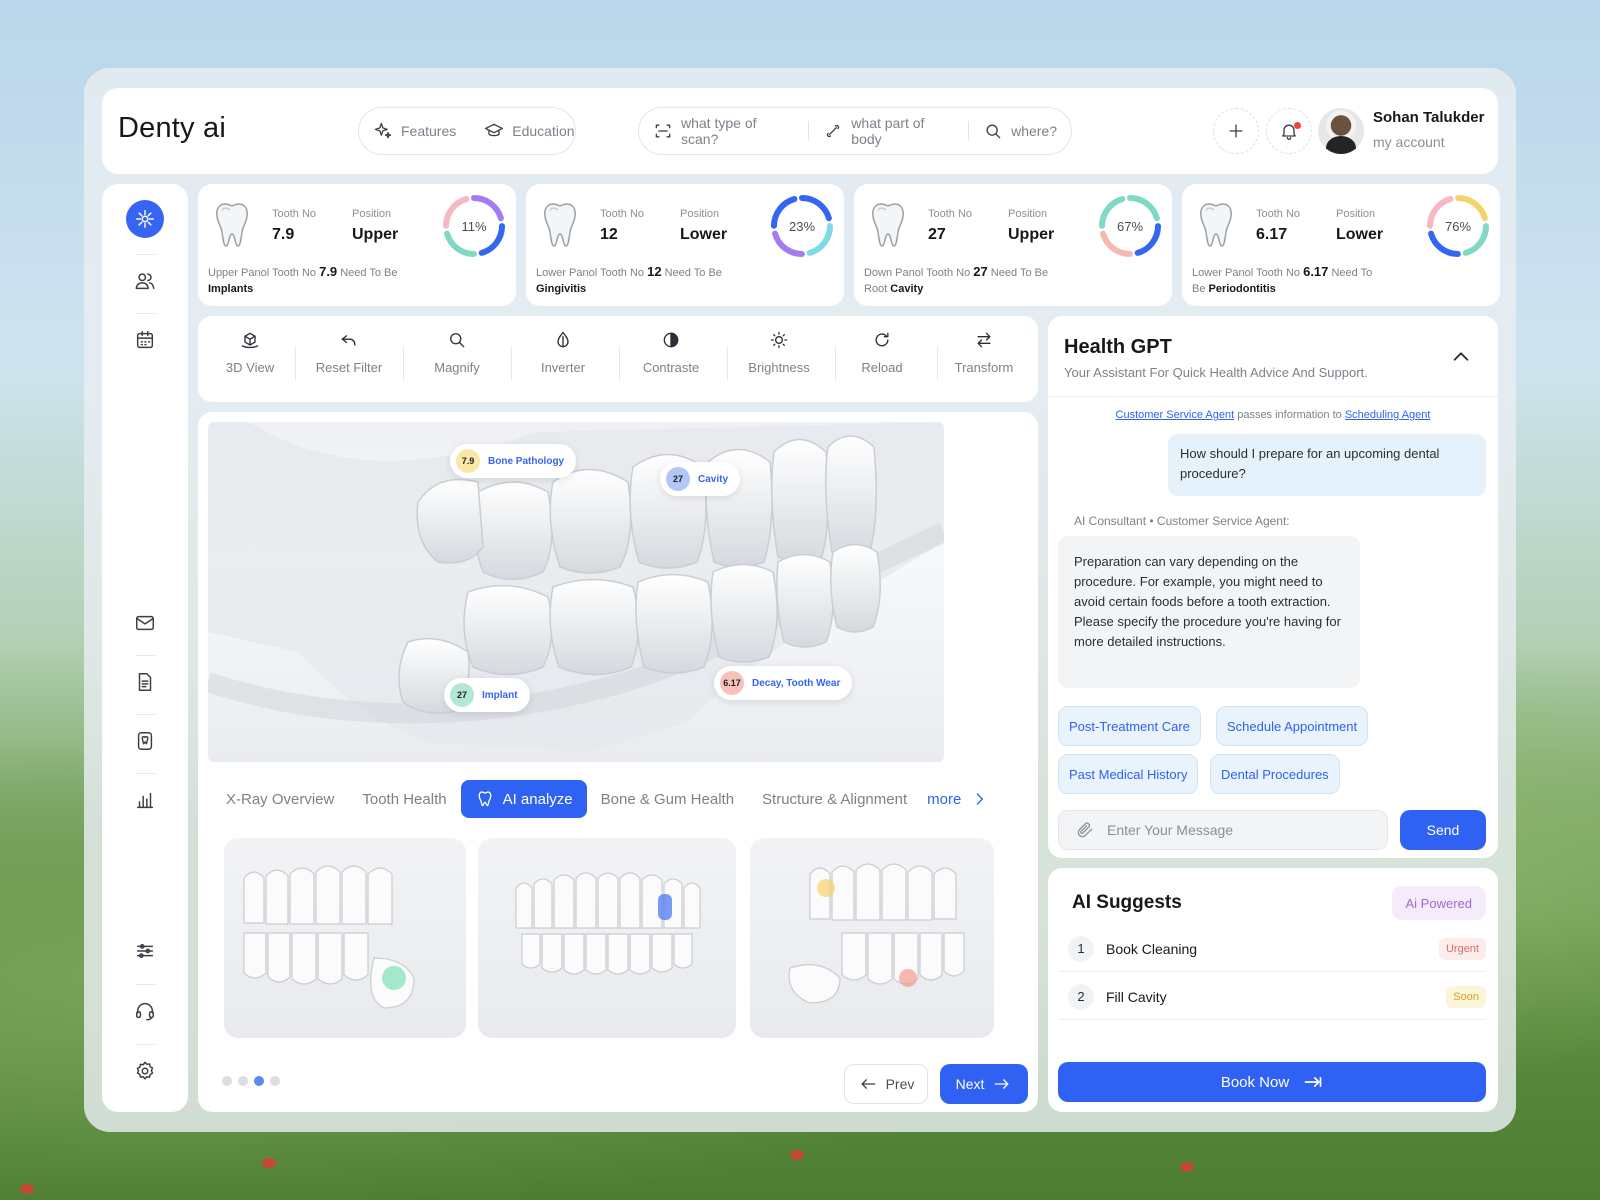 The height and width of the screenshot is (1200, 1600). What do you see at coordinates (872, 938) in the screenshot?
I see `scan-thumbnail-angle` at bounding box center [872, 938].